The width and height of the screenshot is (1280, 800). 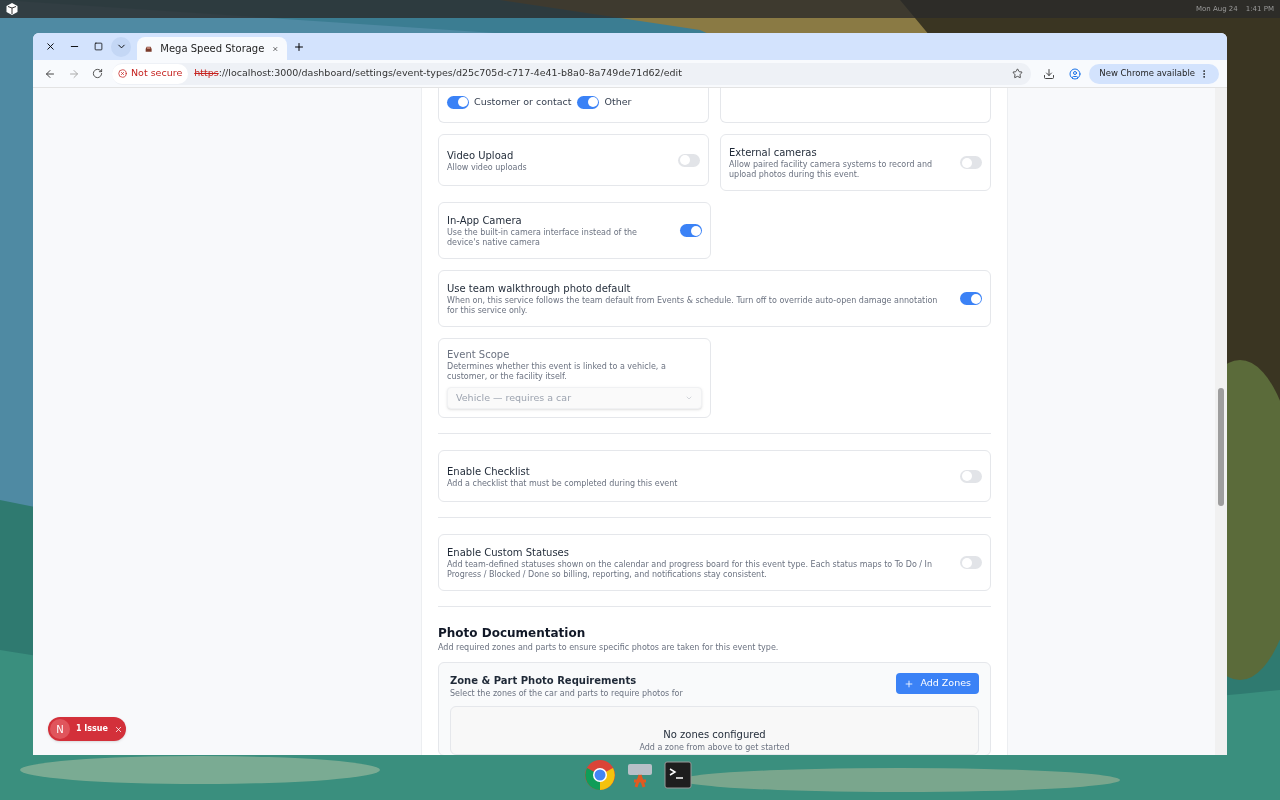 What do you see at coordinates (557, 372) in the screenshot?
I see `setting-description: Determines whether this event is linked to a vehicle, a customer, or the facility itself.` at bounding box center [557, 372].